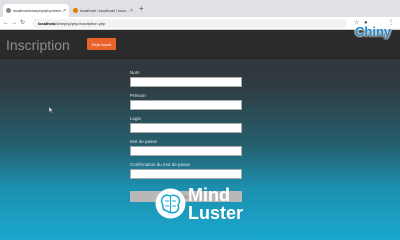 The image size is (400, 240). What do you see at coordinates (135, 72) in the screenshot?
I see `nom-label: Nom` at bounding box center [135, 72].